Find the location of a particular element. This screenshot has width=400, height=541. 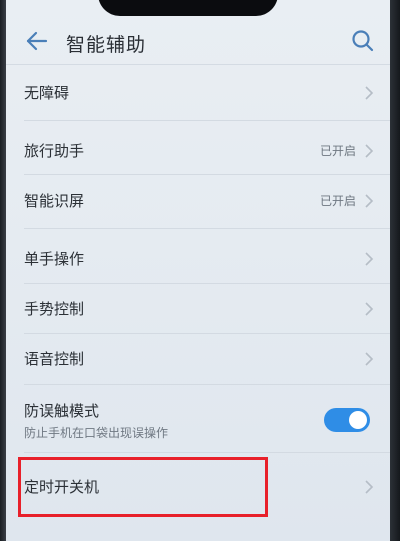

settings-item-label: 单手操作 is located at coordinates (54, 259).